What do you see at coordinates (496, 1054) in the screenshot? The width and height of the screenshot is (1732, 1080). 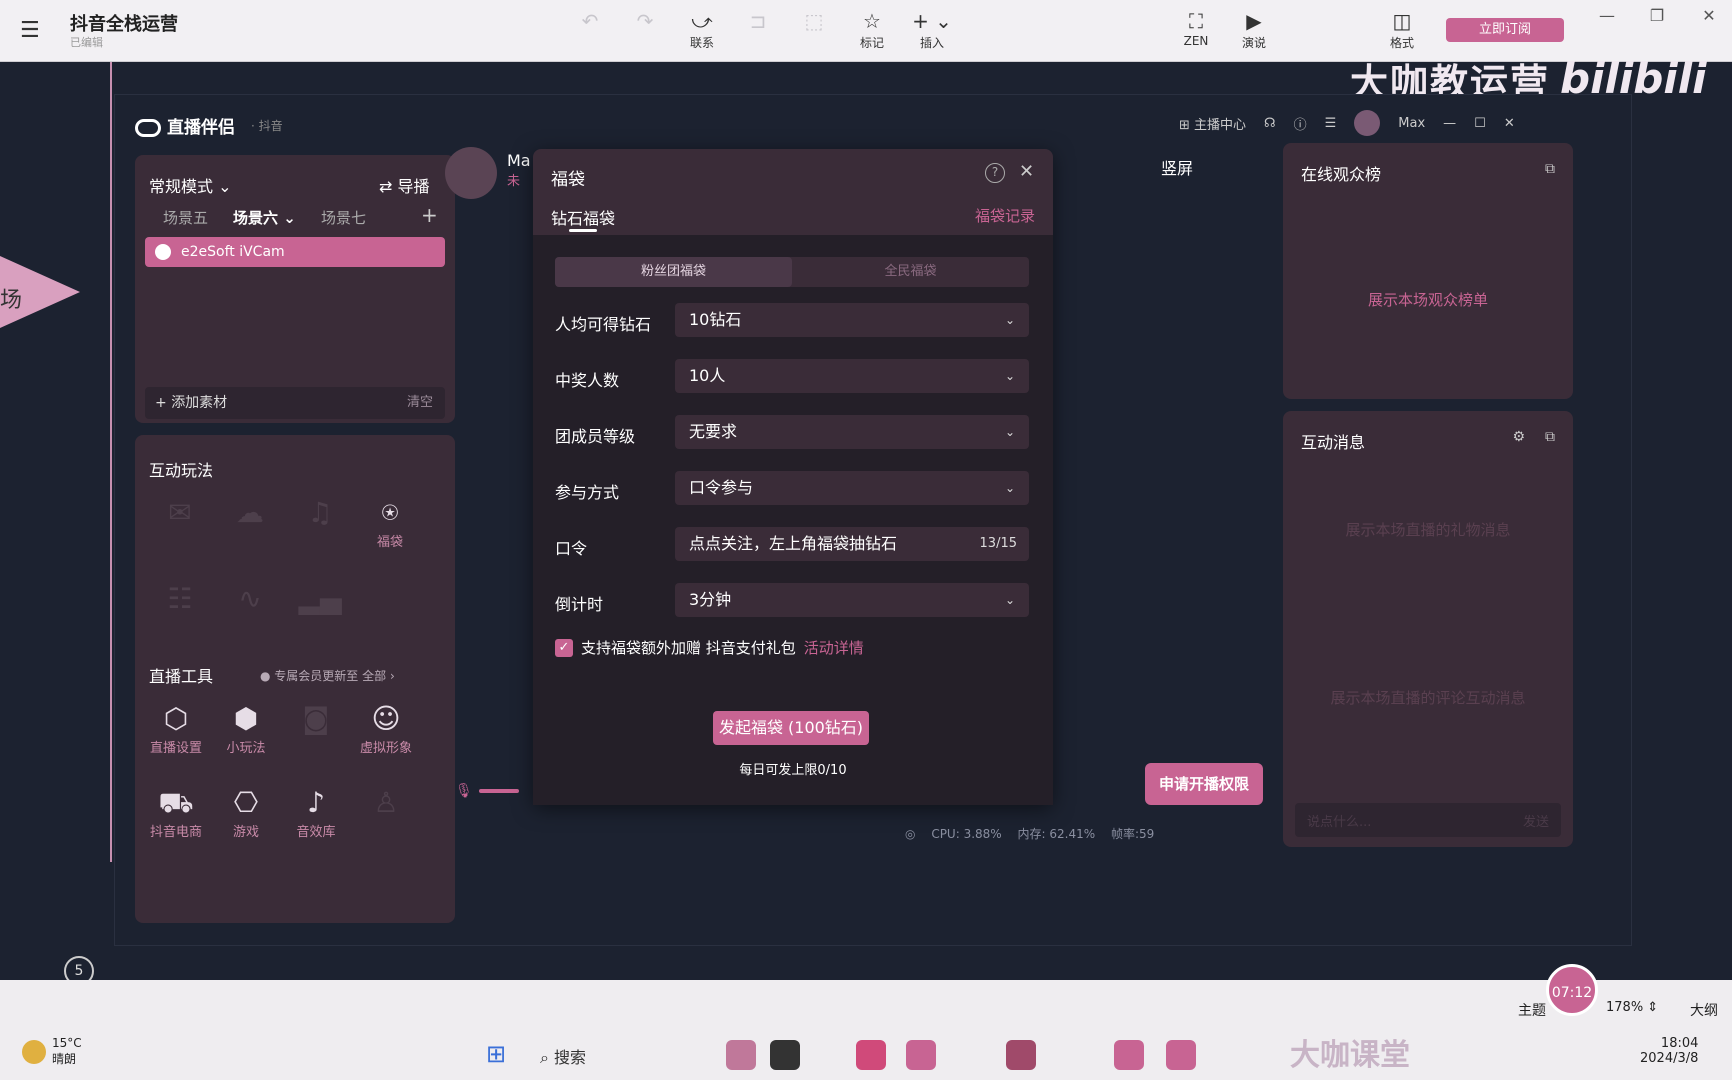 I see `windows-start-icon: ⊞` at bounding box center [496, 1054].